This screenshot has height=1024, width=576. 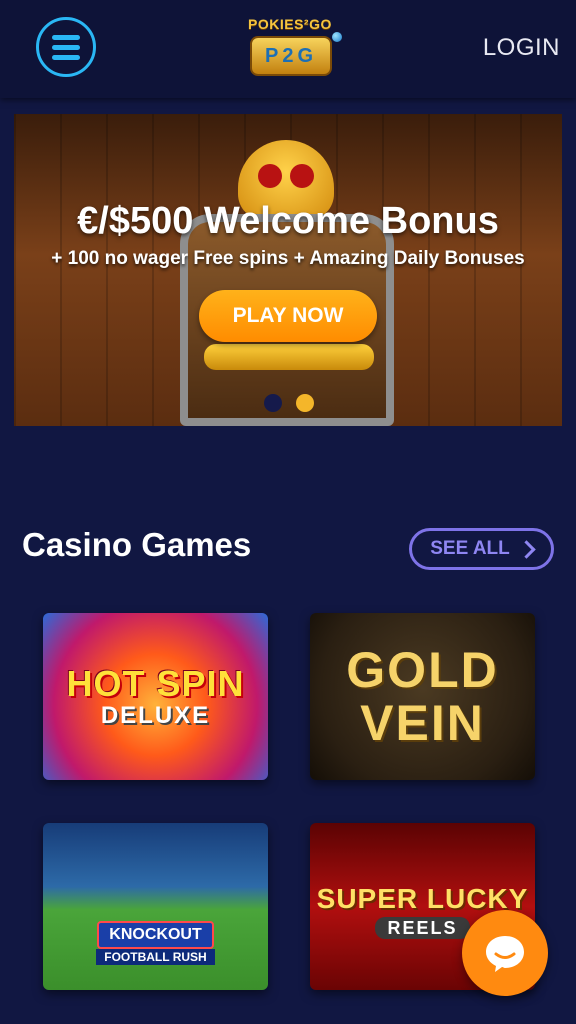 What do you see at coordinates (155, 934) in the screenshot?
I see `game-title: KNOCKOUT` at bounding box center [155, 934].